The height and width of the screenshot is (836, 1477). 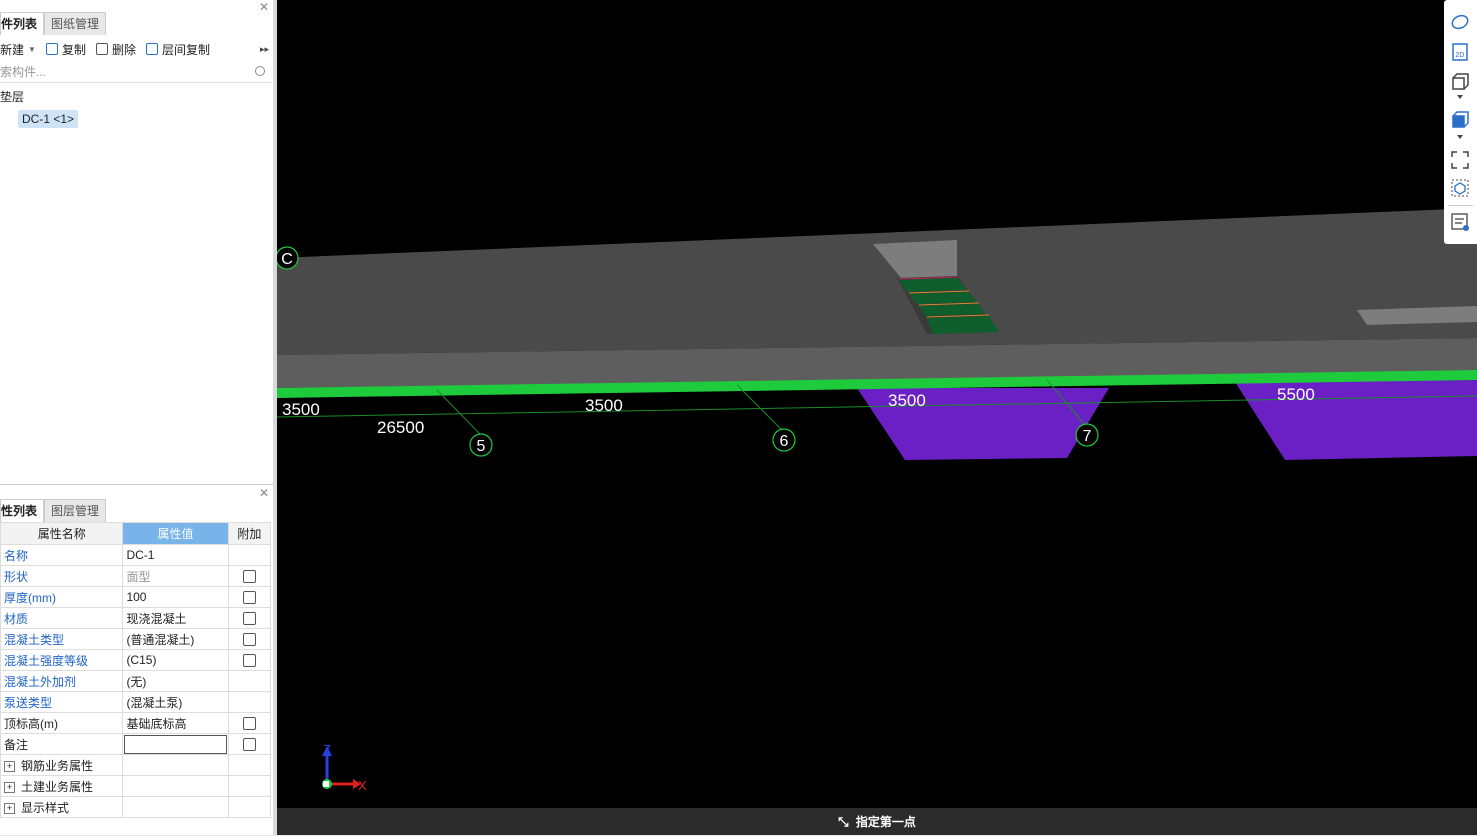 What do you see at coordinates (175, 639) in the screenshot?
I see `property-value: (普通混凝土)` at bounding box center [175, 639].